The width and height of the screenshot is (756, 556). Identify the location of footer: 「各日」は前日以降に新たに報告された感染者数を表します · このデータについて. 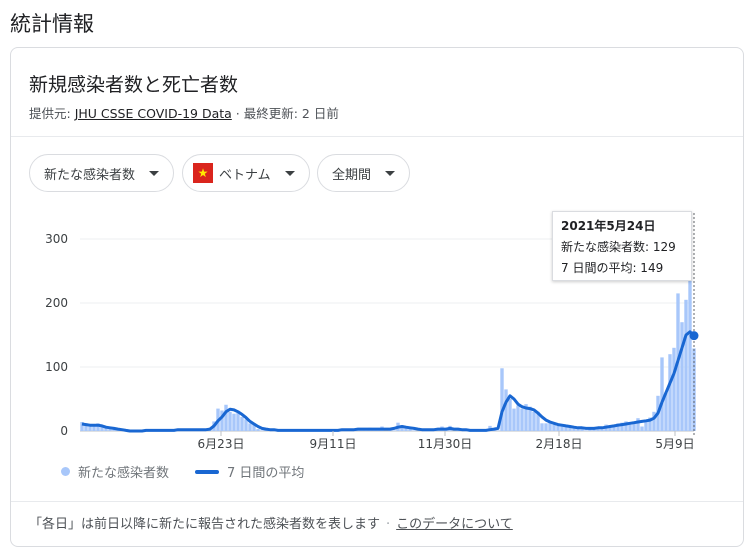
(271, 522).